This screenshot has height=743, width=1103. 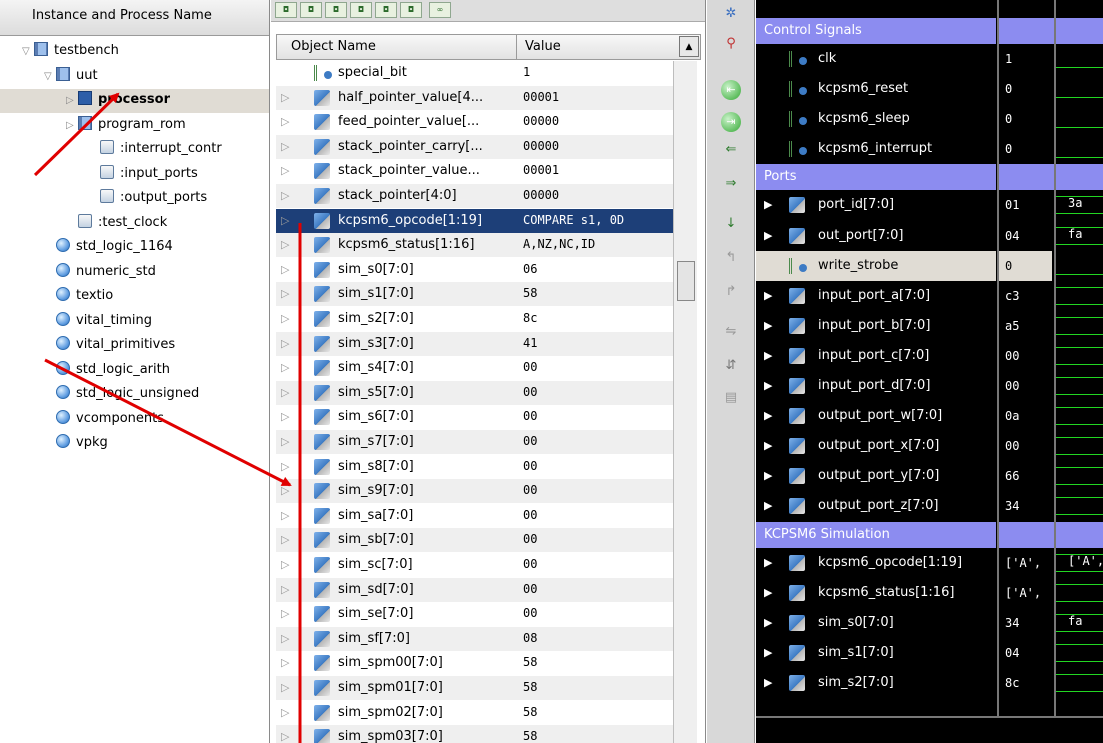 I want to click on object-row: ▷ sim_spm01[7:0] 58, so click(x=474, y=688).